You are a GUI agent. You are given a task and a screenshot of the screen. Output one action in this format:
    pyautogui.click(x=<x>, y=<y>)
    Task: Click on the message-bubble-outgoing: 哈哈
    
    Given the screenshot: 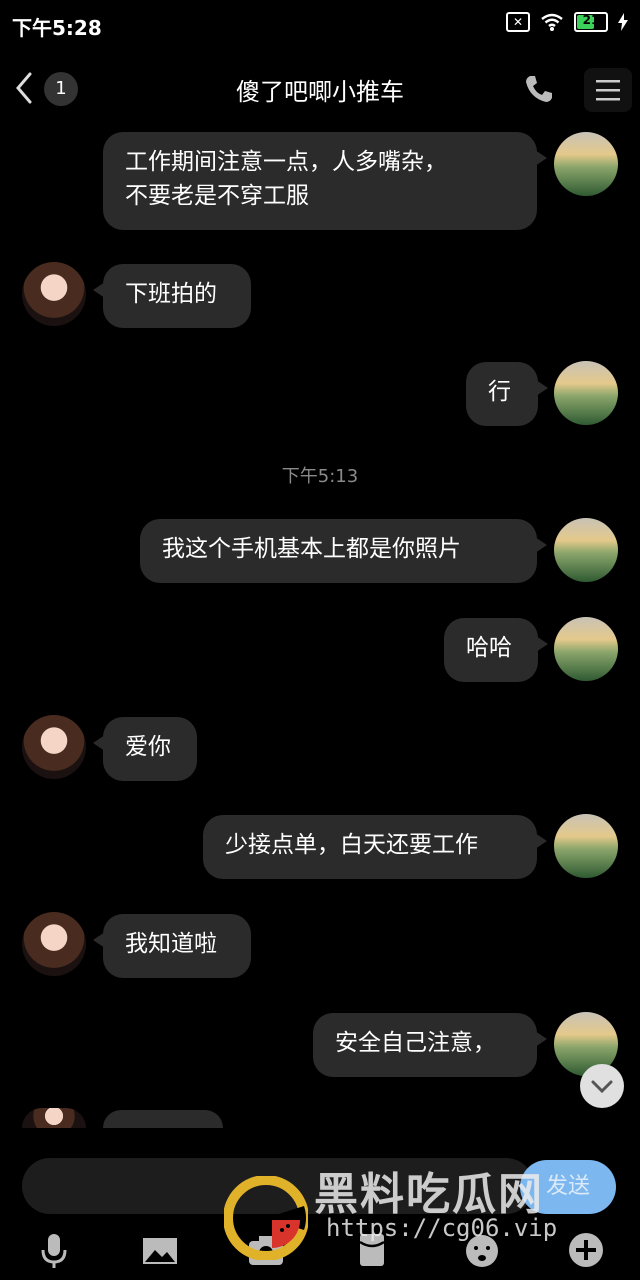 What is the action you would take?
    pyautogui.click(x=496, y=650)
    